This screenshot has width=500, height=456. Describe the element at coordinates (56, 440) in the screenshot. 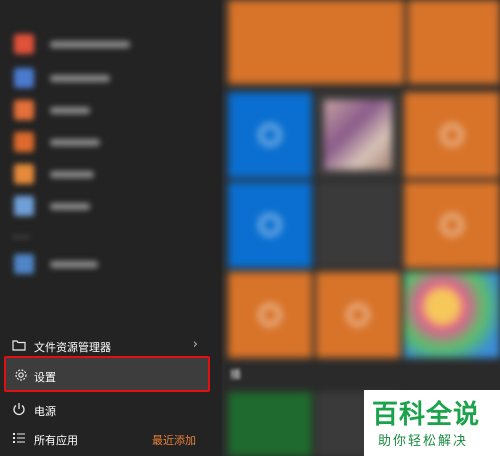

I see `all-apps-label: 所有应用` at that location.